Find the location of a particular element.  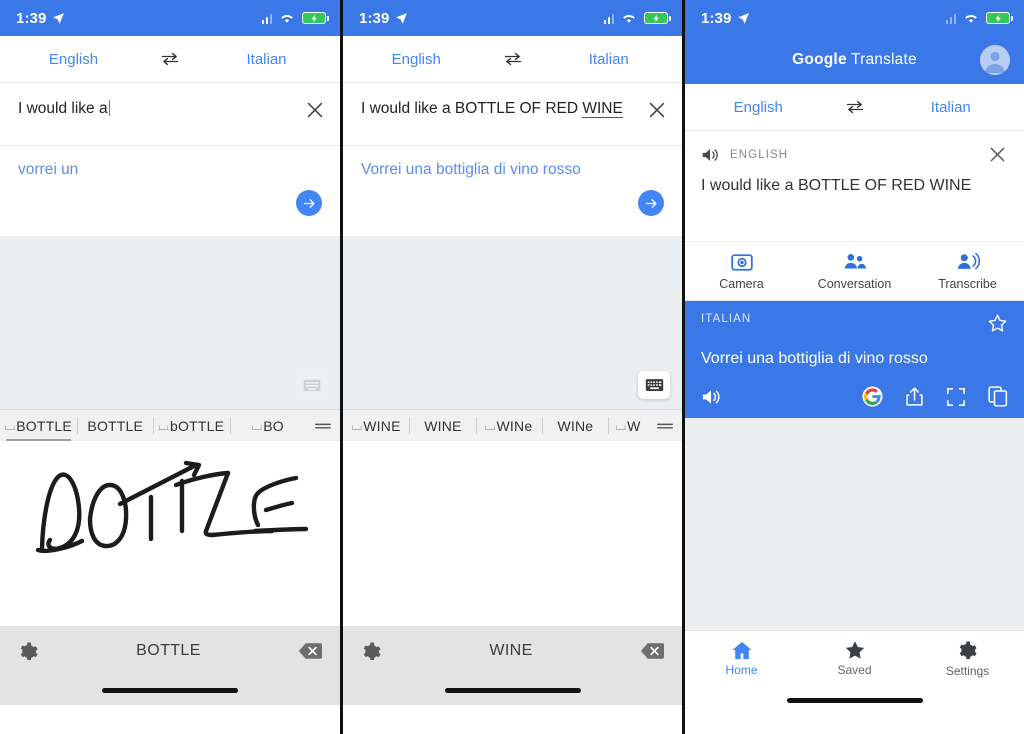

fullscreen-icon is located at coordinates (956, 397).